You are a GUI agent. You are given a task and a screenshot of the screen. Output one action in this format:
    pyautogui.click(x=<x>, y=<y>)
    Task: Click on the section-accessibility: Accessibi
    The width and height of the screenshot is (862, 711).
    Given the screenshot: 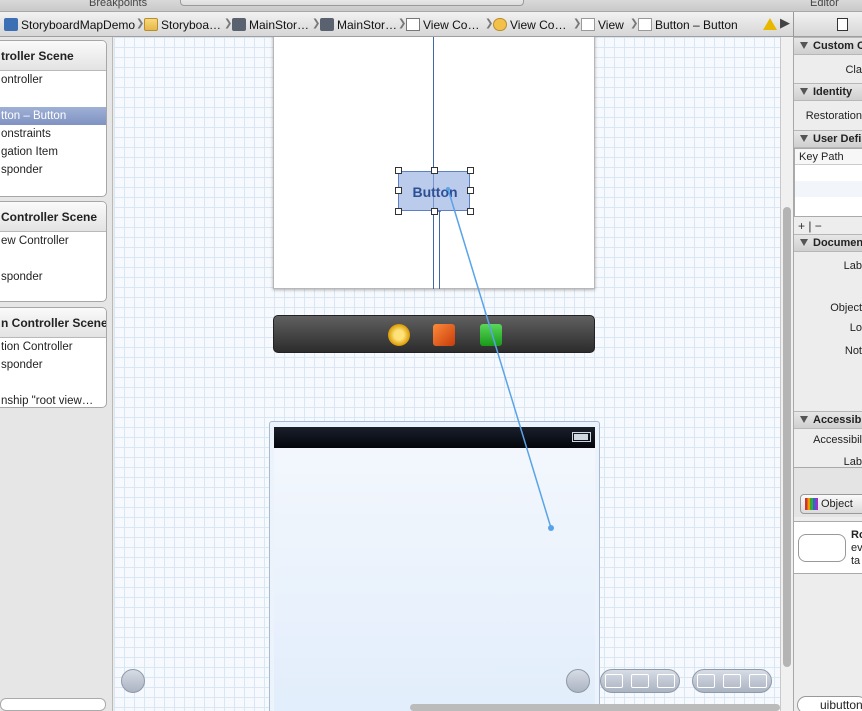 What is the action you would take?
    pyautogui.click(x=828, y=420)
    